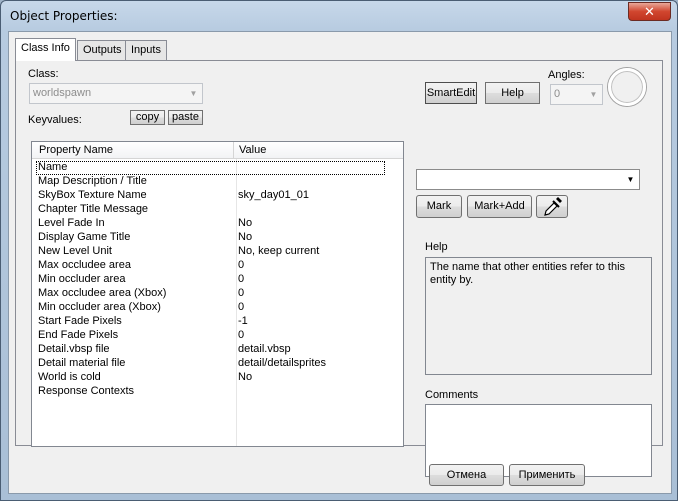 This screenshot has width=678, height=501. What do you see at coordinates (499, 206) in the screenshot?
I see `mark-add-button: Mark+Add` at bounding box center [499, 206].